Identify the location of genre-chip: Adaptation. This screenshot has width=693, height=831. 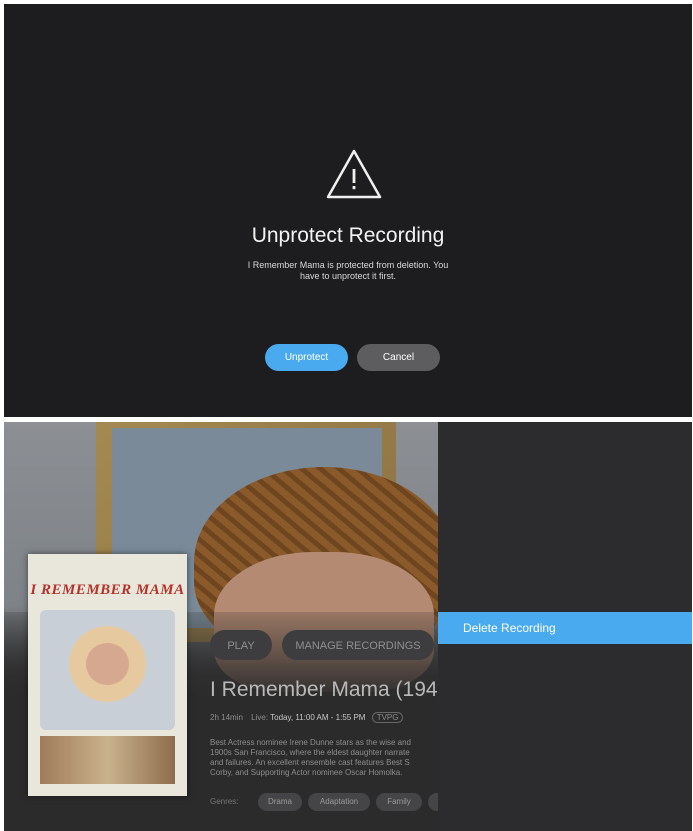
(339, 802).